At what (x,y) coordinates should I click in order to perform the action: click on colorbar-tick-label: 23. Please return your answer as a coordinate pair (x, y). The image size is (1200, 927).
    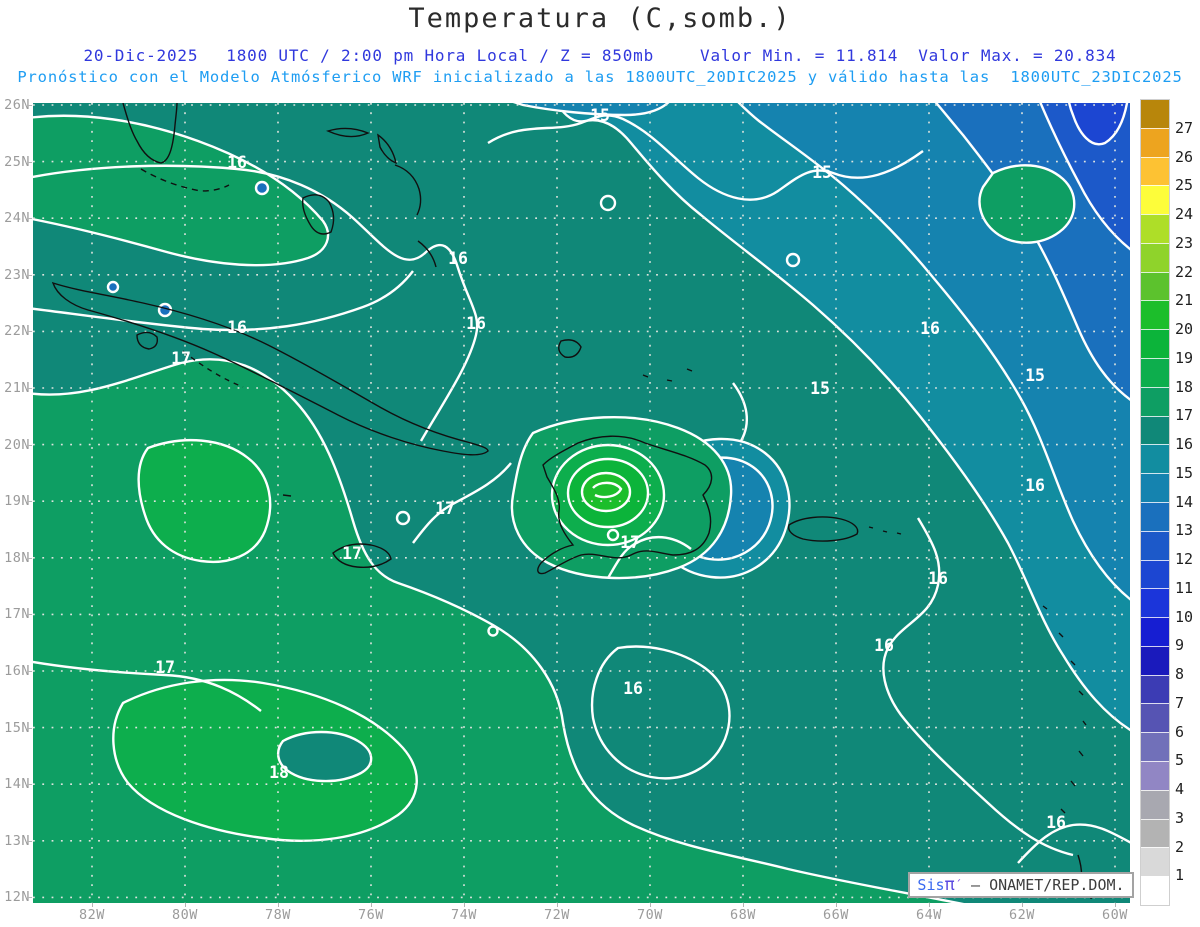
    Looking at the image, I should click on (1184, 242).